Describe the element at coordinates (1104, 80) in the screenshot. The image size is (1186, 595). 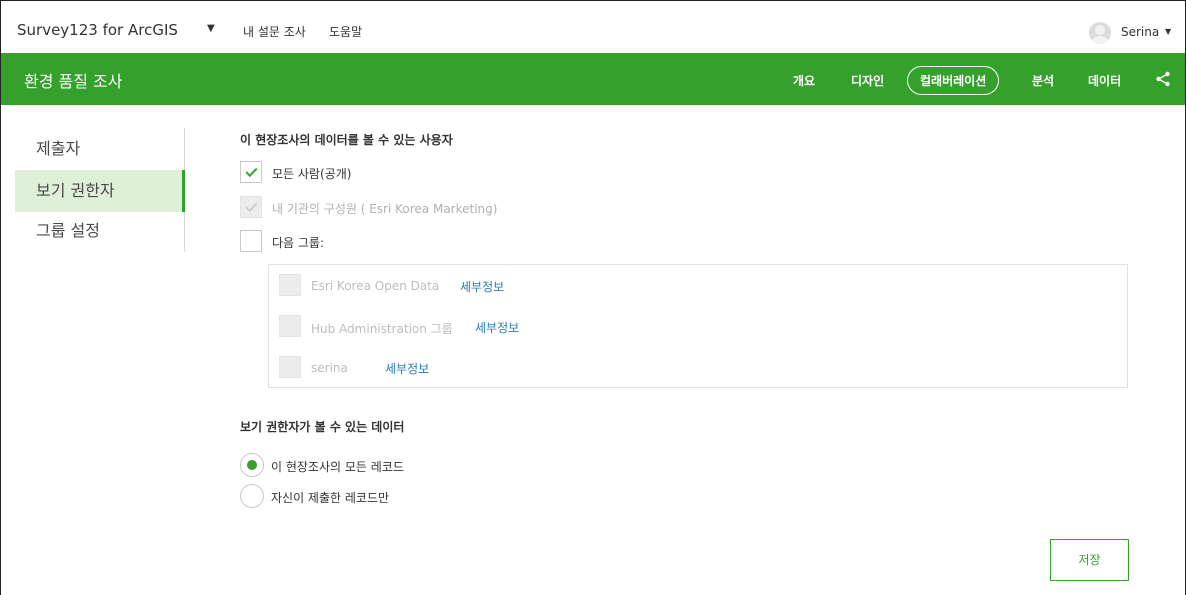
I see `tab-data: 데이터` at that location.